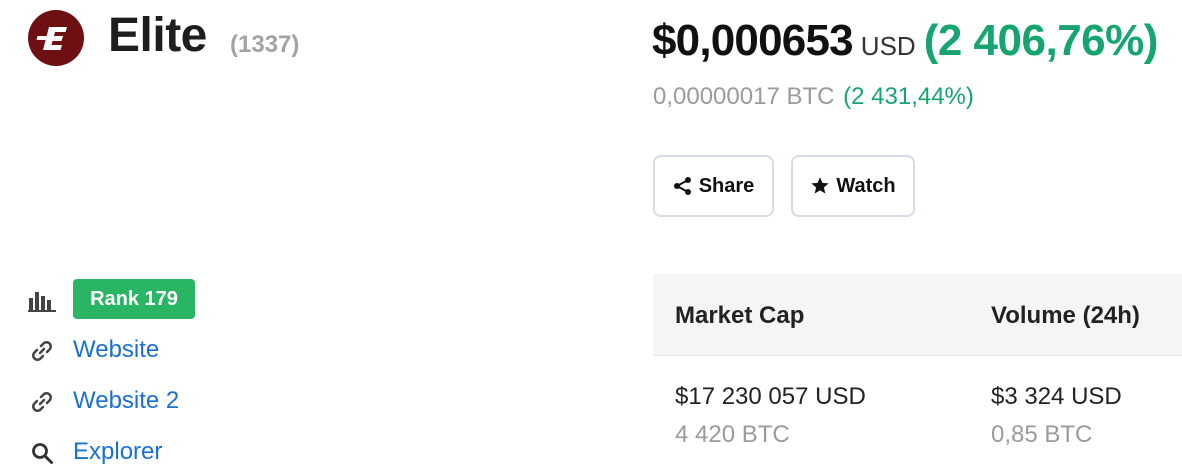 This screenshot has height=473, width=1182. What do you see at coordinates (740, 315) in the screenshot?
I see `market-cap-label: Market Cap` at bounding box center [740, 315].